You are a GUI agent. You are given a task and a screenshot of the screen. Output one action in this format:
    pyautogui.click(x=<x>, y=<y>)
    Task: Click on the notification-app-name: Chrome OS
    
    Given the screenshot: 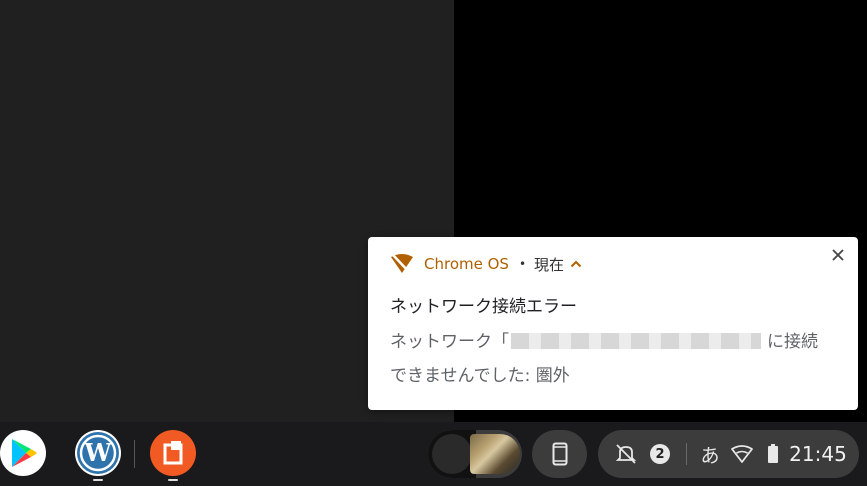 What is the action you would take?
    pyautogui.click(x=466, y=264)
    